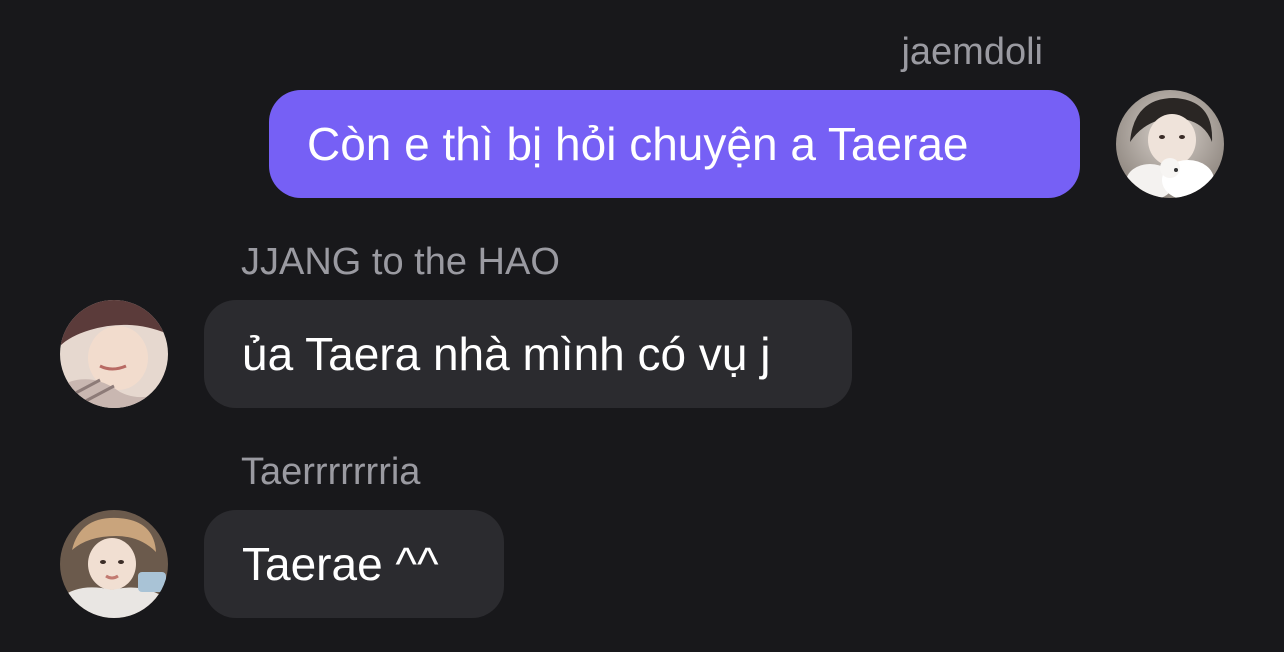  What do you see at coordinates (972, 52) in the screenshot?
I see `sender-name-jaemdoli: jaemdoli` at bounding box center [972, 52].